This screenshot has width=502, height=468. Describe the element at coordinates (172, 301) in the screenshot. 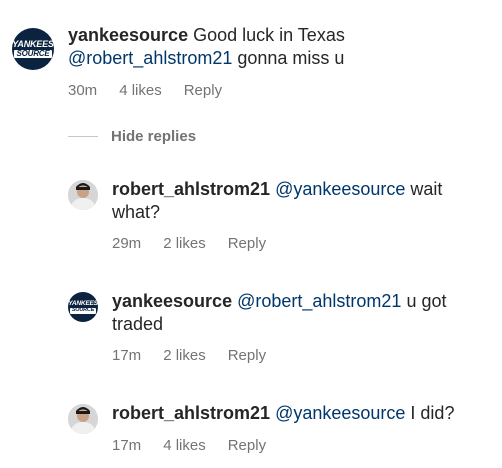

I see `reply-username: yankeesource` at that location.